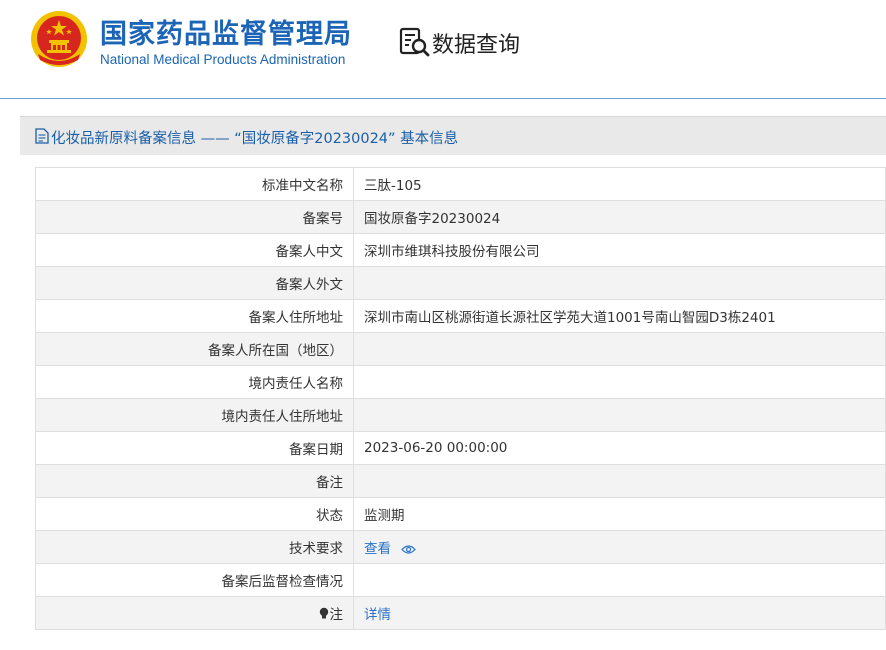 This screenshot has height=650, width=886. What do you see at coordinates (619, 613) in the screenshot?
I see `row-value-cell: 详情` at bounding box center [619, 613].